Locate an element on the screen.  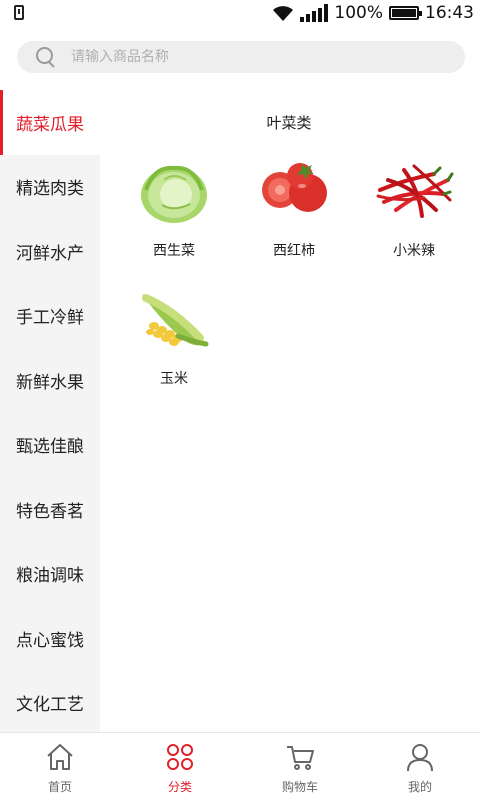
user-icon is located at coordinates (420, 758).